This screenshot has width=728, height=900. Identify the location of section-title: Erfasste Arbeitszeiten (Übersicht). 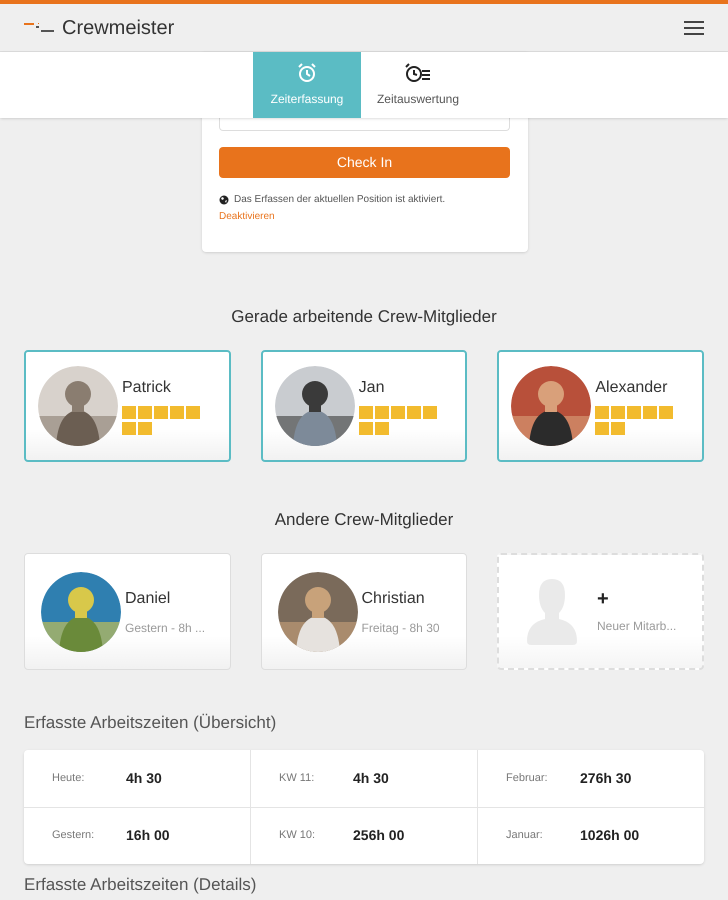
(150, 723).